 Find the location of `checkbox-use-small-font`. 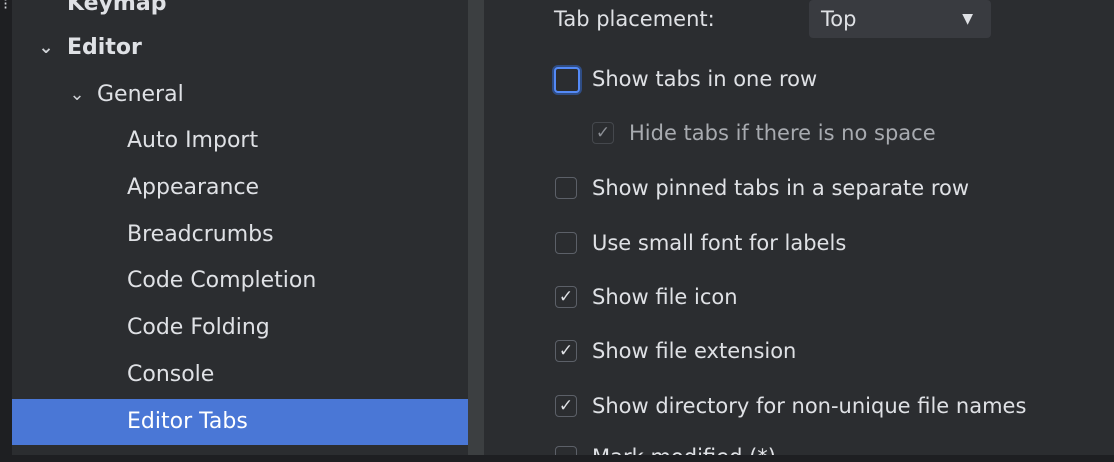

checkbox-use-small-font is located at coordinates (566, 243).